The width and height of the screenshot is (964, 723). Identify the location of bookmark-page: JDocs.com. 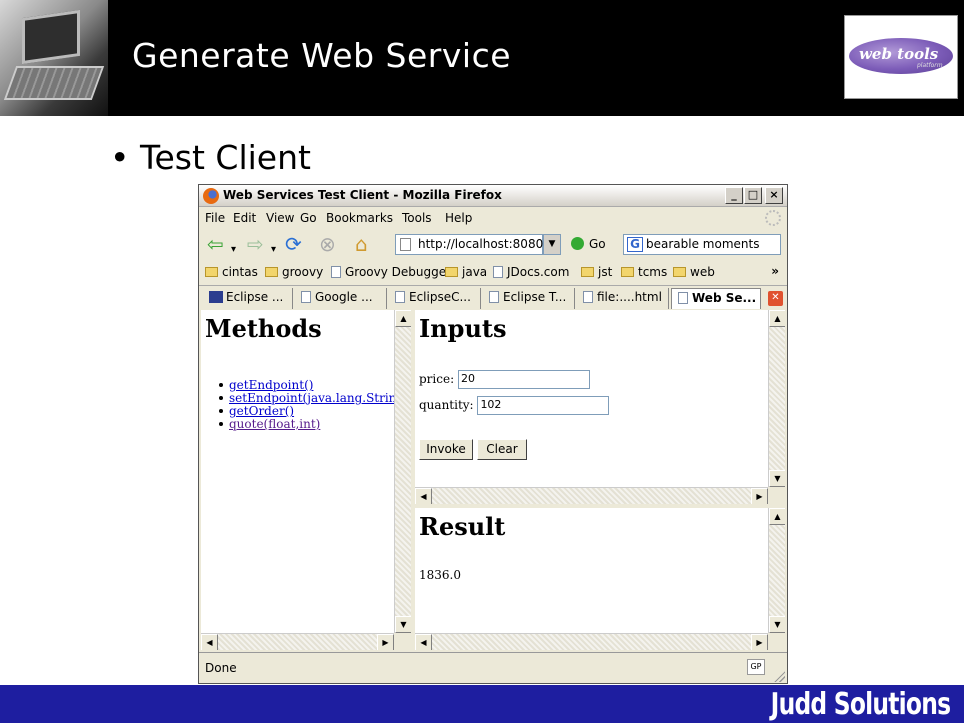
(531, 272).